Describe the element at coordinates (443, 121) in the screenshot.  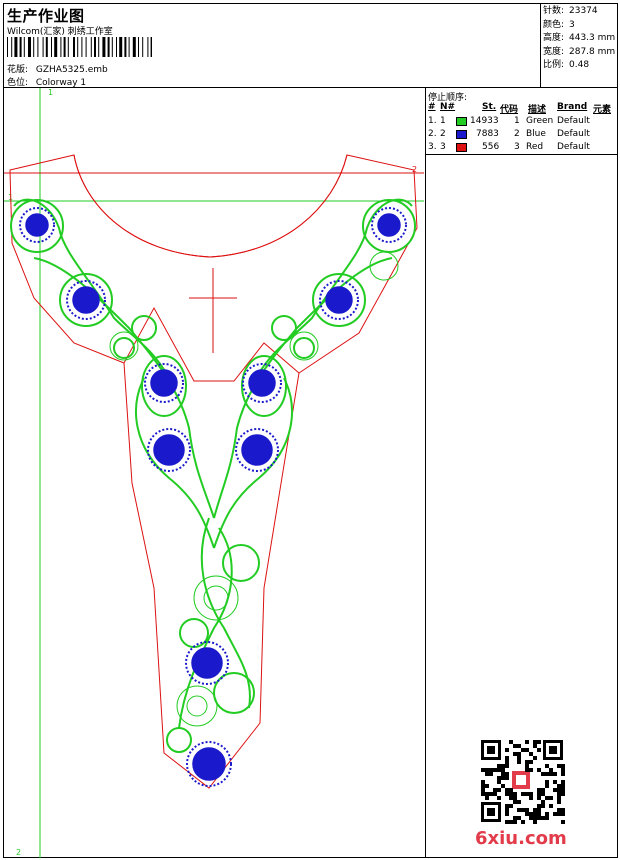
I see `row-needle: 1` at that location.